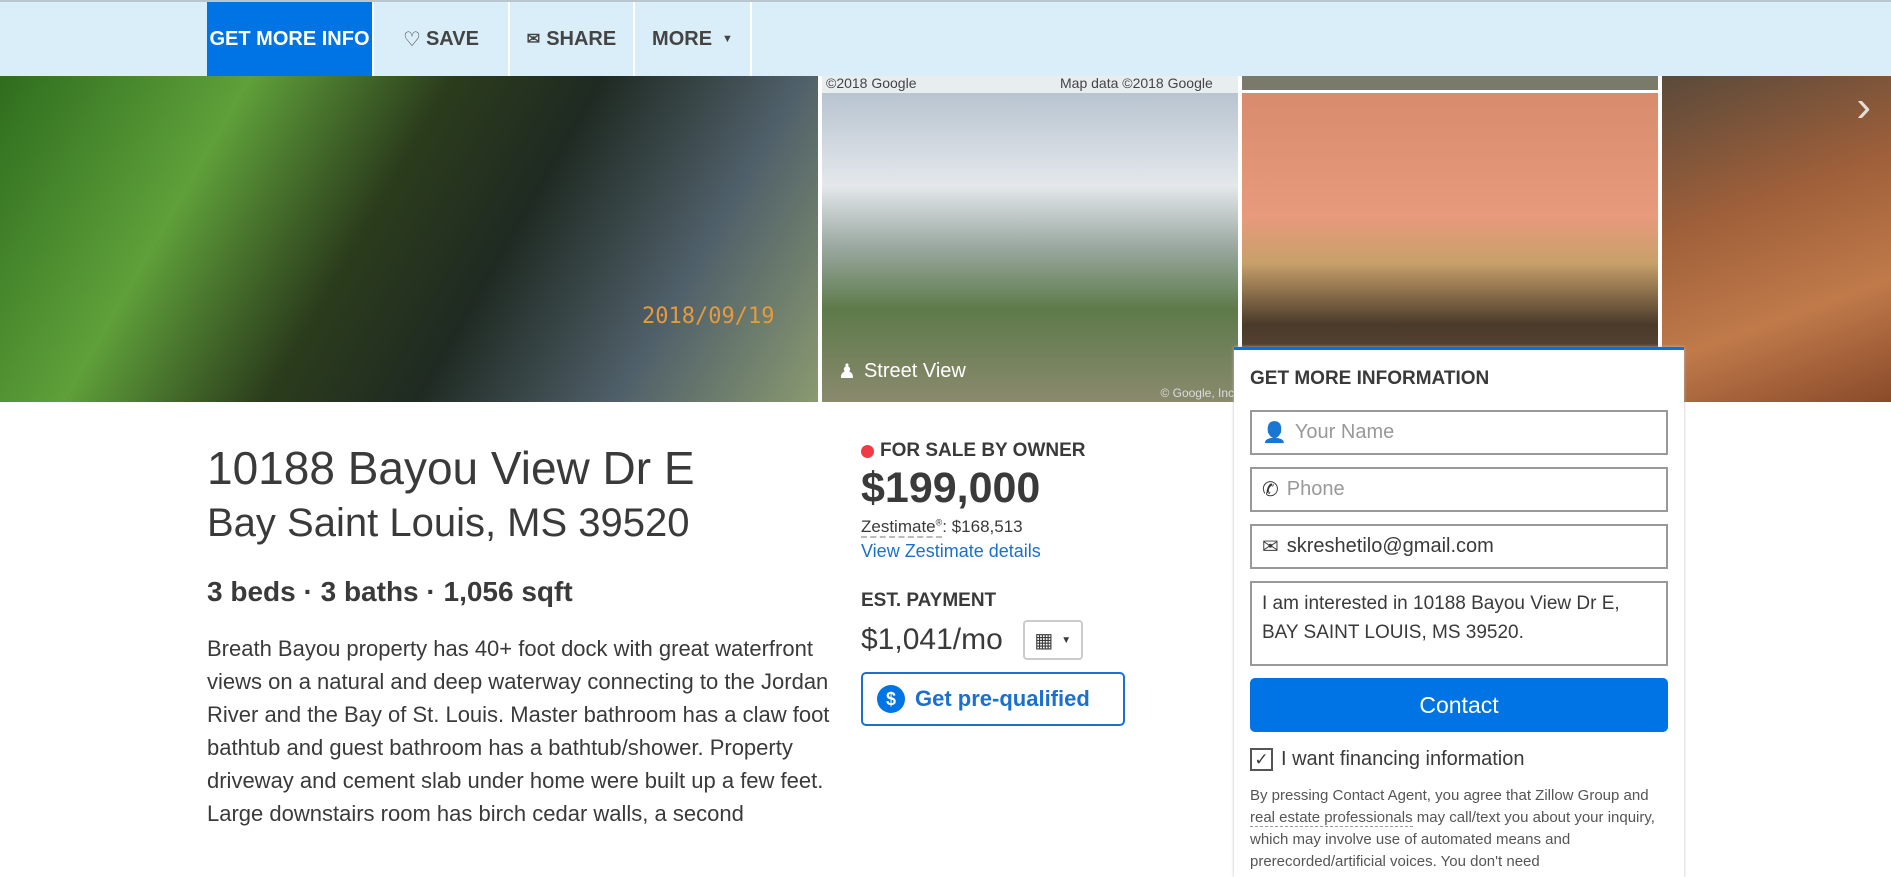 The height and width of the screenshot is (877, 1891). I want to click on more-label: MORE, so click(682, 38).